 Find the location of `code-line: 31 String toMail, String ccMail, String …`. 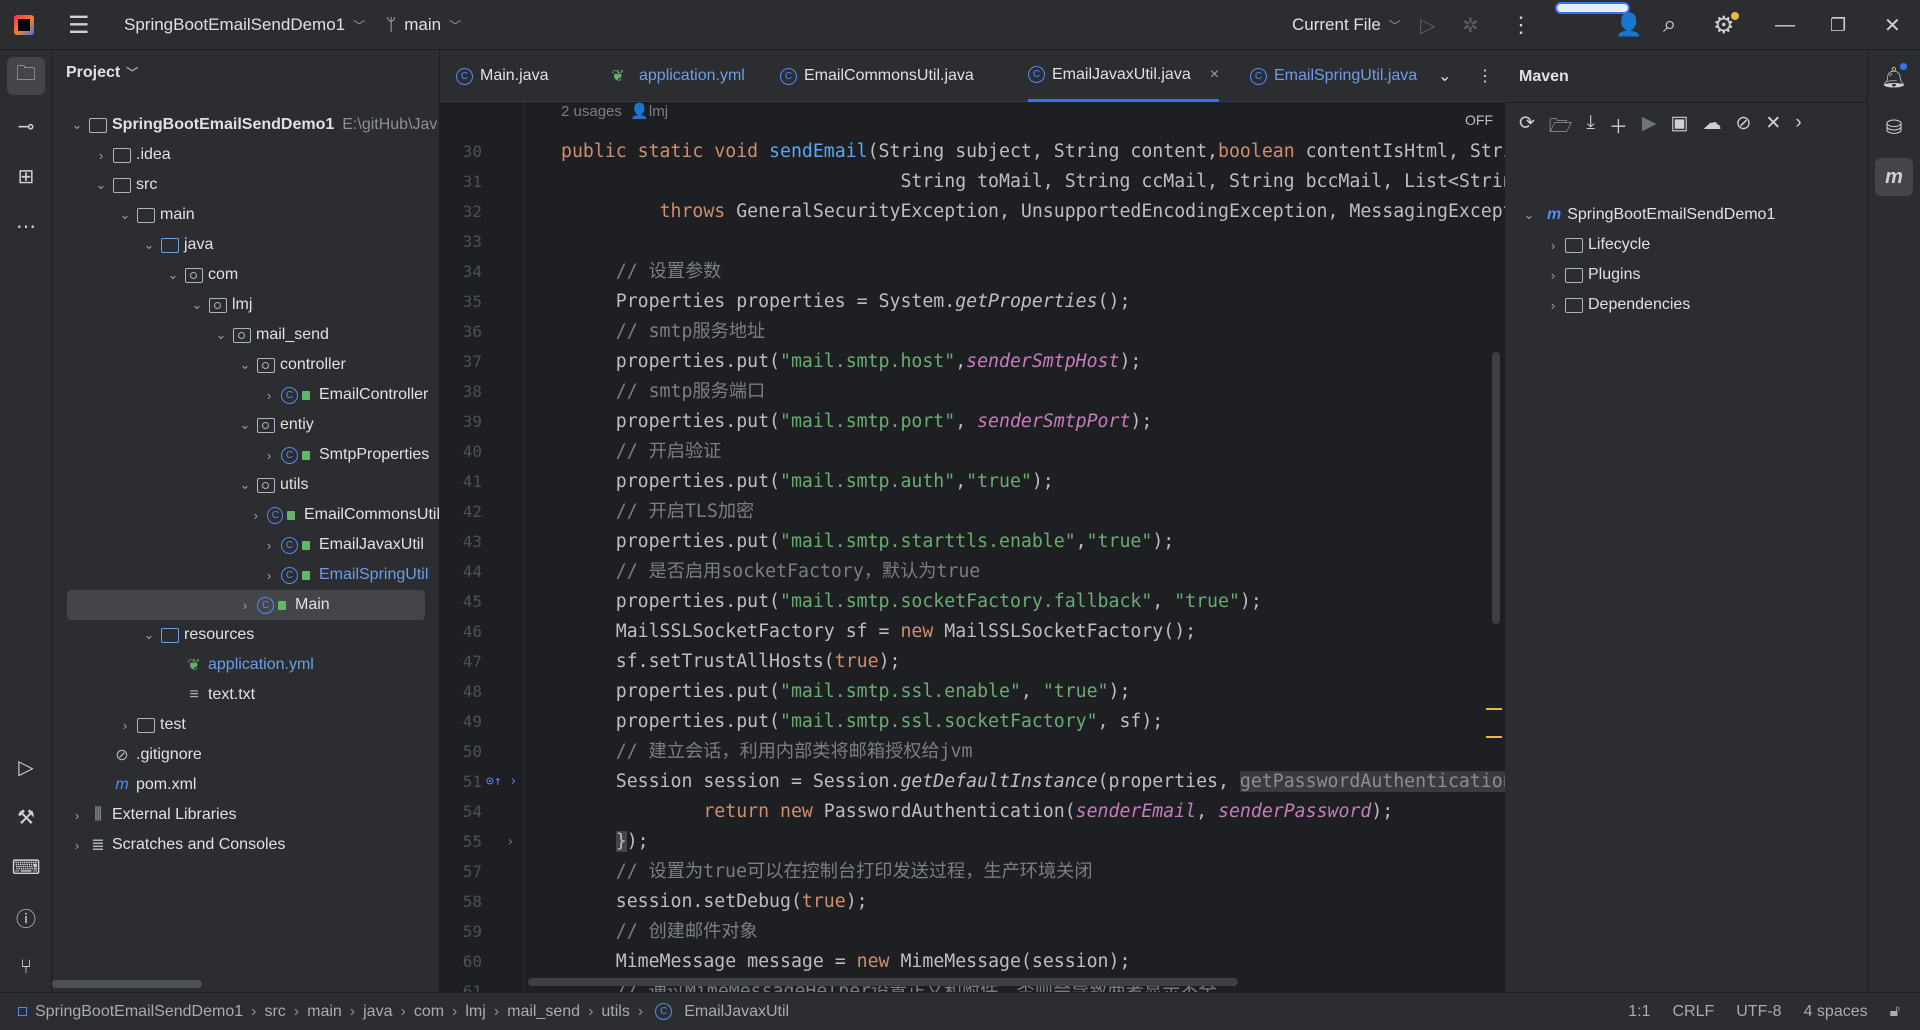

code-line: 31 String toMail, String ccMail, String … is located at coordinates (972, 182).